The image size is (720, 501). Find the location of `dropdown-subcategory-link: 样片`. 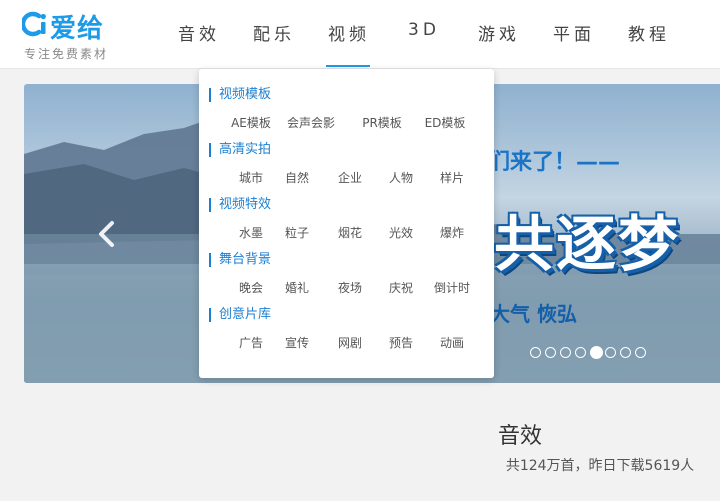

dropdown-subcategory-link: 样片 is located at coordinates (452, 177).